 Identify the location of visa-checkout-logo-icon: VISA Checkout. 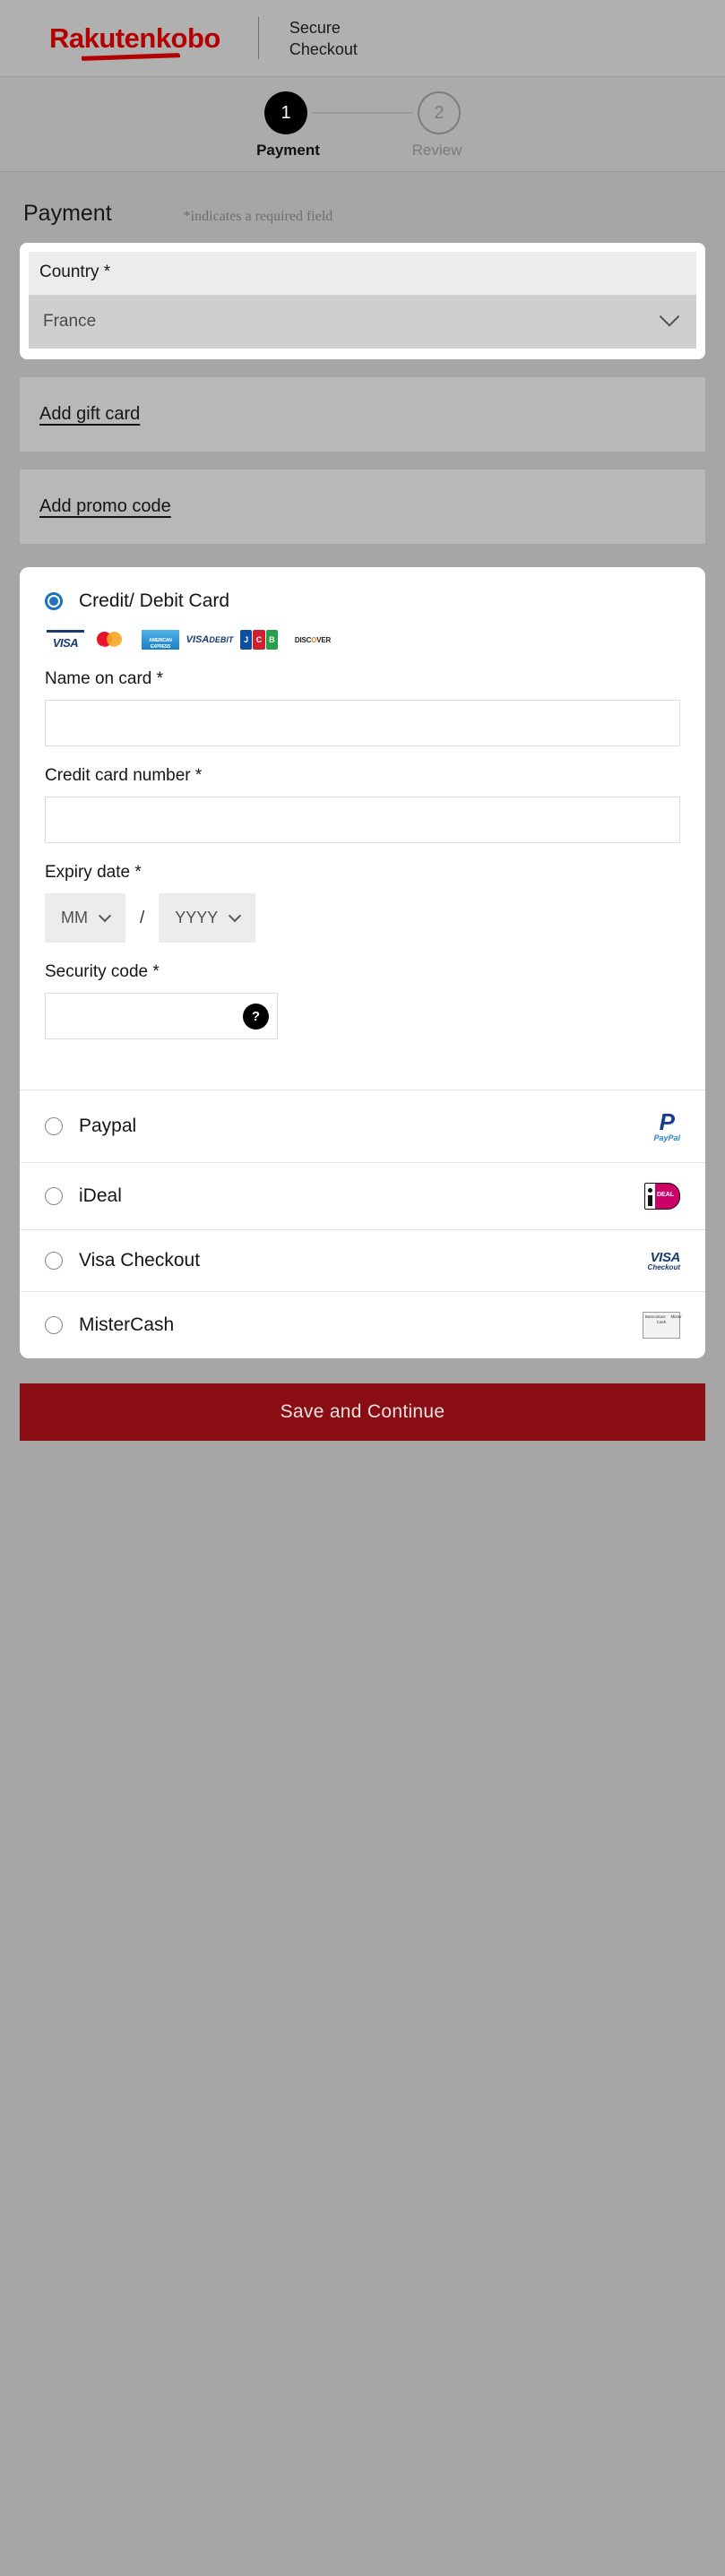
(664, 1260).